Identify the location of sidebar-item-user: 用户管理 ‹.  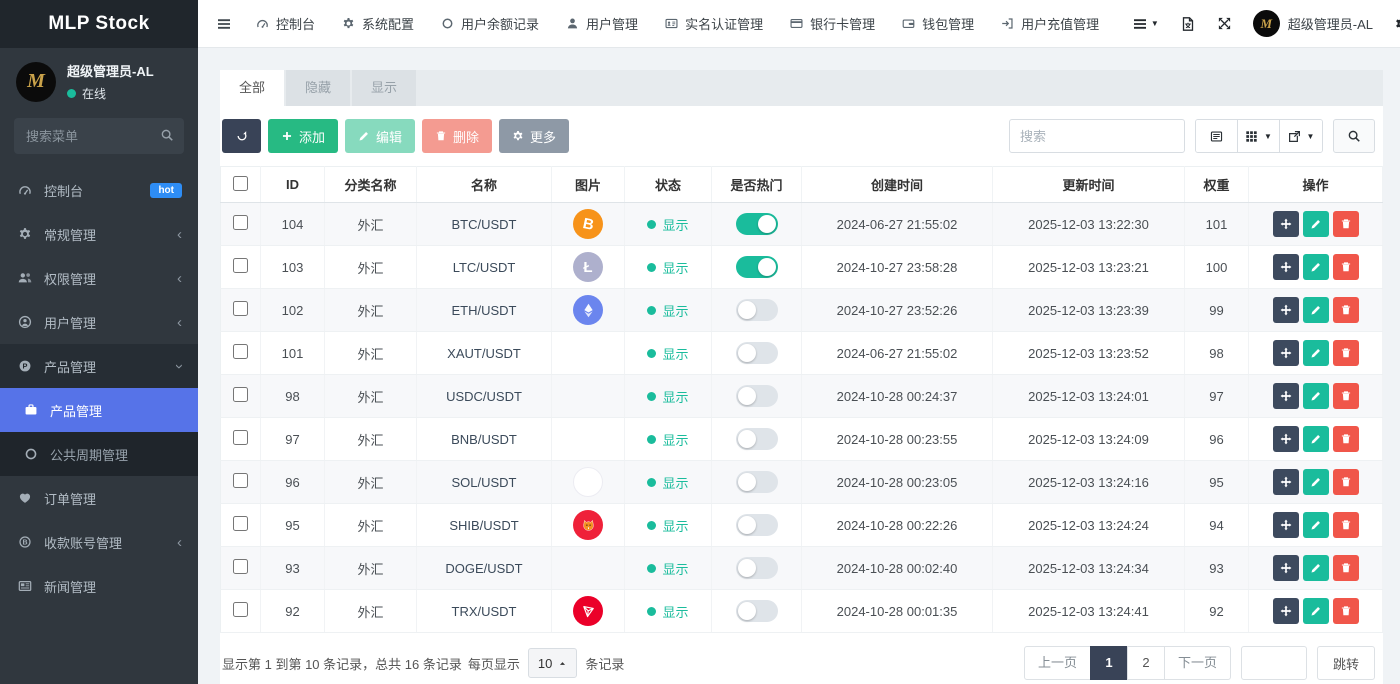
(99, 322).